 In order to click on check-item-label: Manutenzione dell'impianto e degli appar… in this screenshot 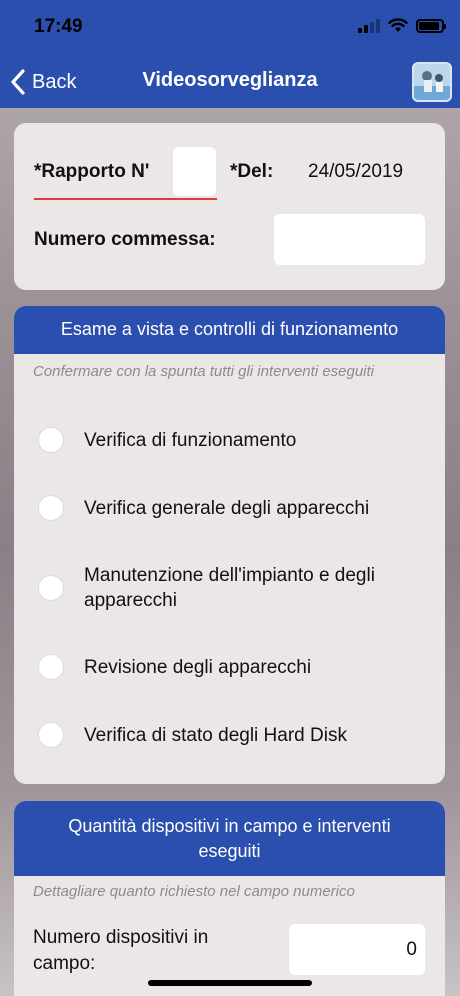, I will do `click(229, 588)`.